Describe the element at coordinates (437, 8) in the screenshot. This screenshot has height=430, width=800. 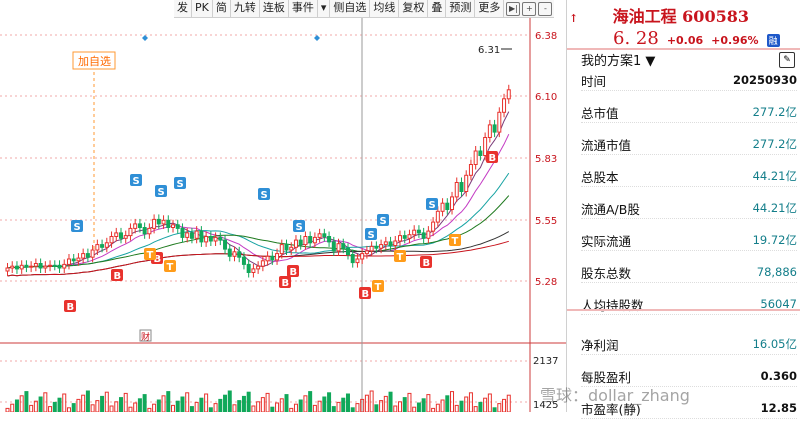
I see `toolbar-item-10: 叠` at that location.